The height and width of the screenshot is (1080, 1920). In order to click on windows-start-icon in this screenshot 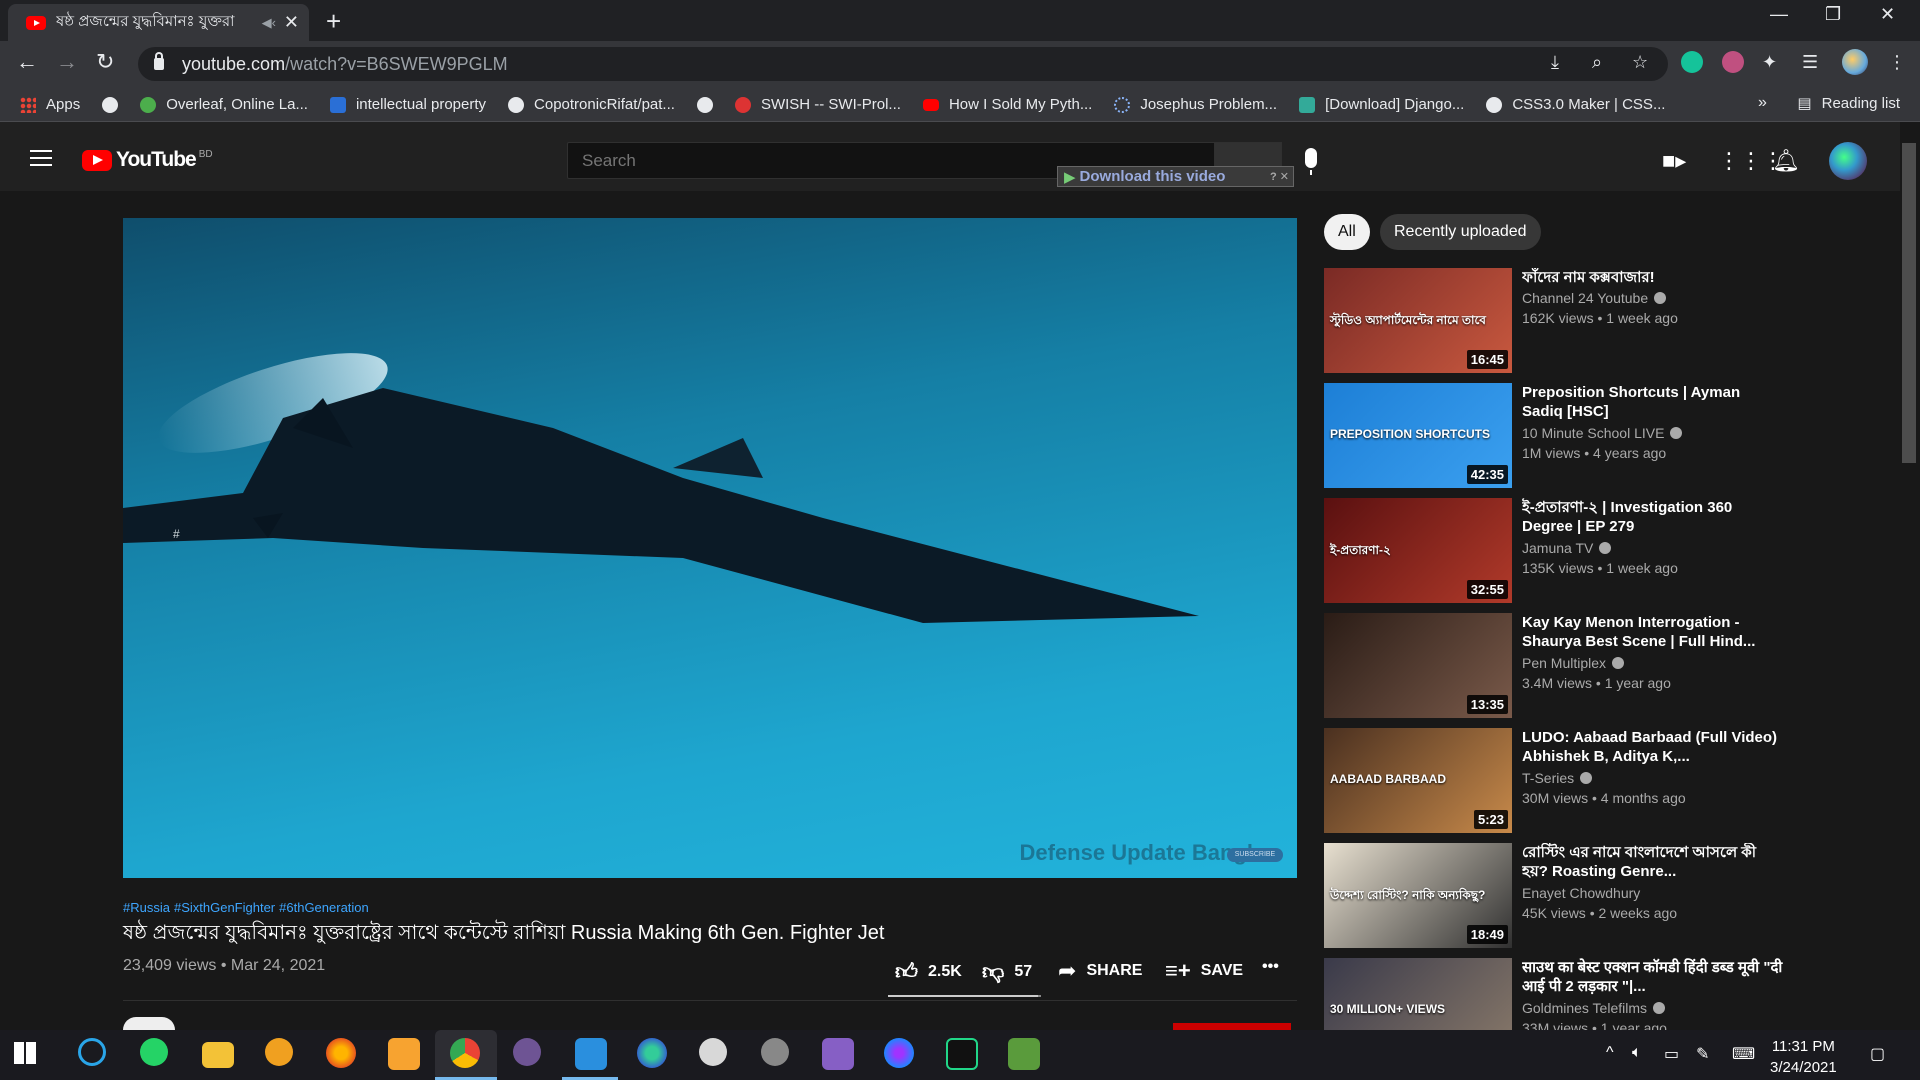, I will do `click(25, 1053)`.